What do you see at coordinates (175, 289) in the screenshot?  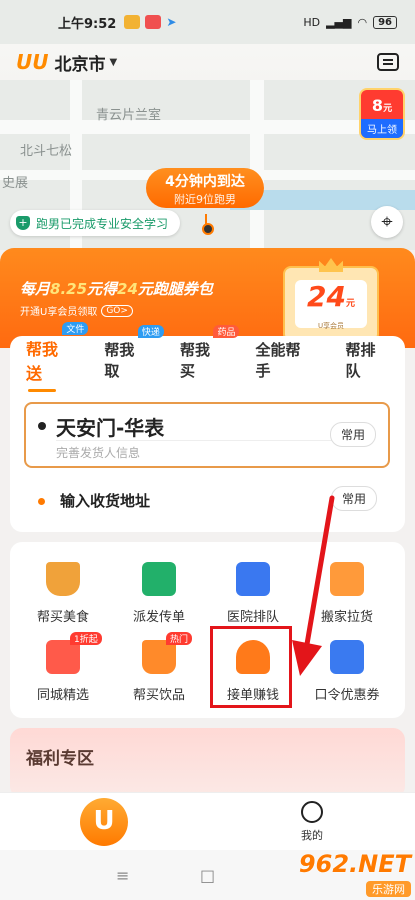 I see `promo-text: 元跑腿券包` at bounding box center [175, 289].